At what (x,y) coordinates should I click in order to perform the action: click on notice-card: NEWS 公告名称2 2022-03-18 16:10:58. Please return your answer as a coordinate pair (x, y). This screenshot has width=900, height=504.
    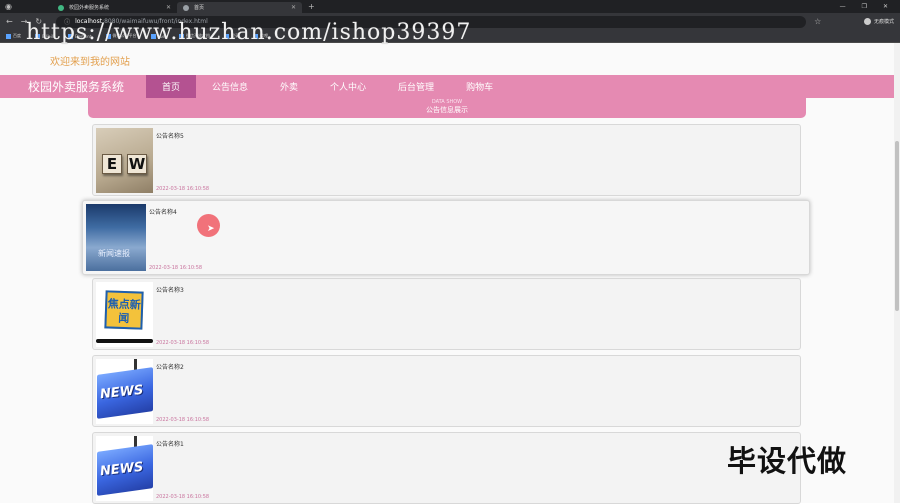
    Looking at the image, I should click on (446, 391).